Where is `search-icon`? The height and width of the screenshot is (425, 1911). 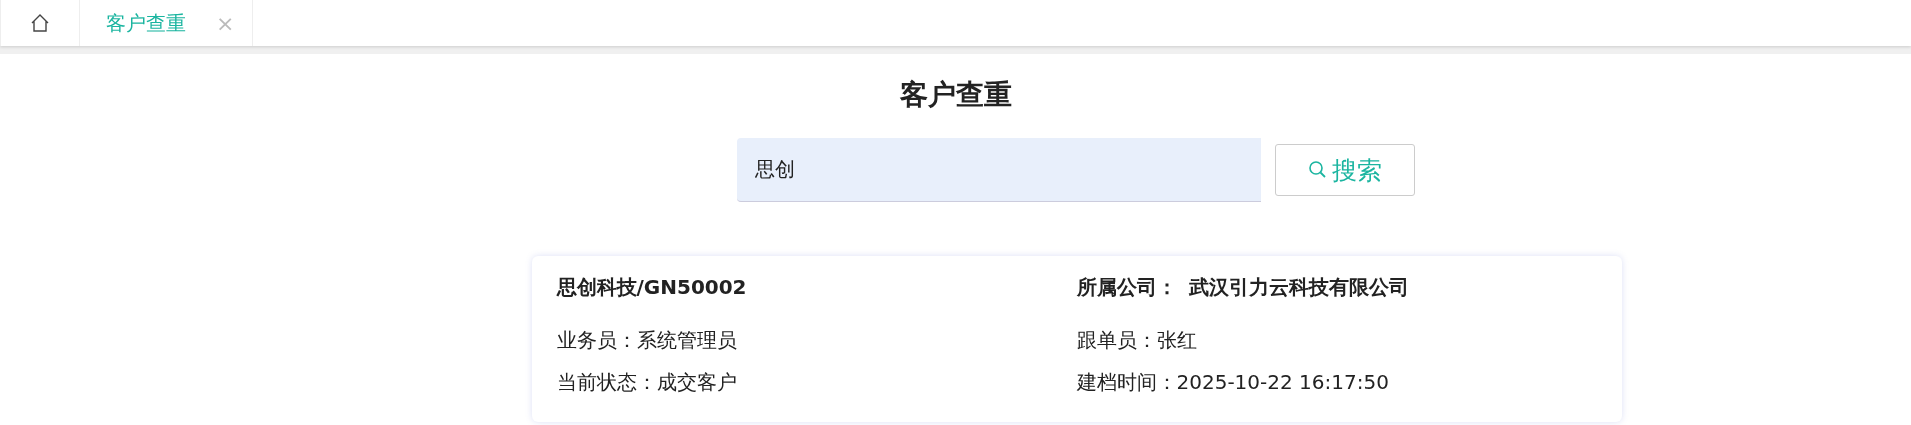
search-icon is located at coordinates (1317, 170).